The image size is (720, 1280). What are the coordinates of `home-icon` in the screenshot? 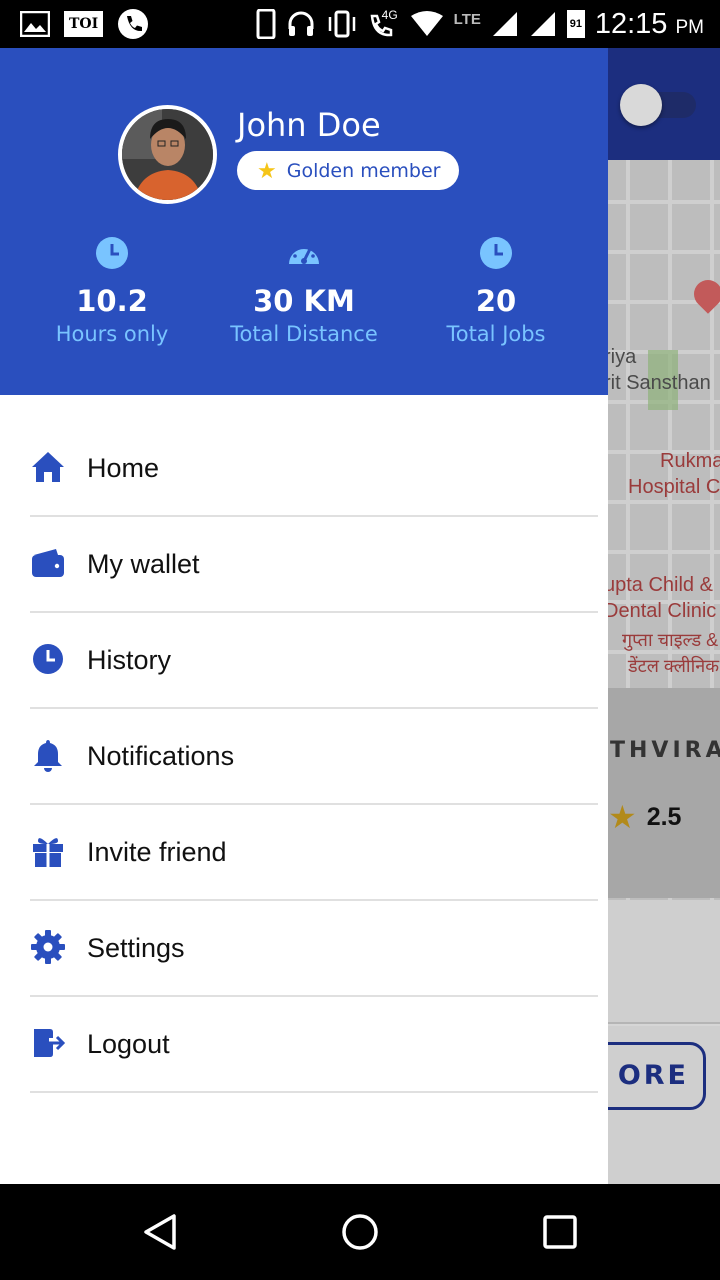 It's located at (48, 467).